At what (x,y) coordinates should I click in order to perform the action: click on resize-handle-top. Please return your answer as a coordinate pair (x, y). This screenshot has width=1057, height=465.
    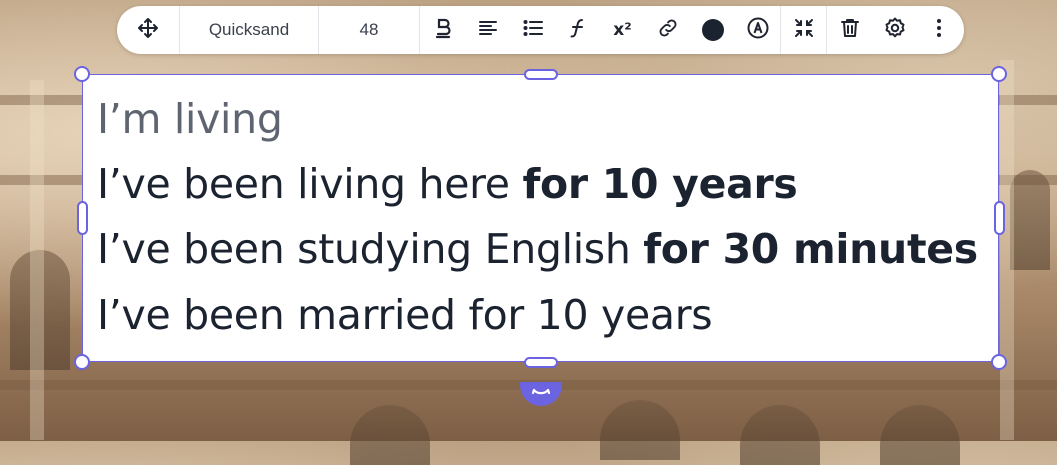
    Looking at the image, I should click on (541, 74).